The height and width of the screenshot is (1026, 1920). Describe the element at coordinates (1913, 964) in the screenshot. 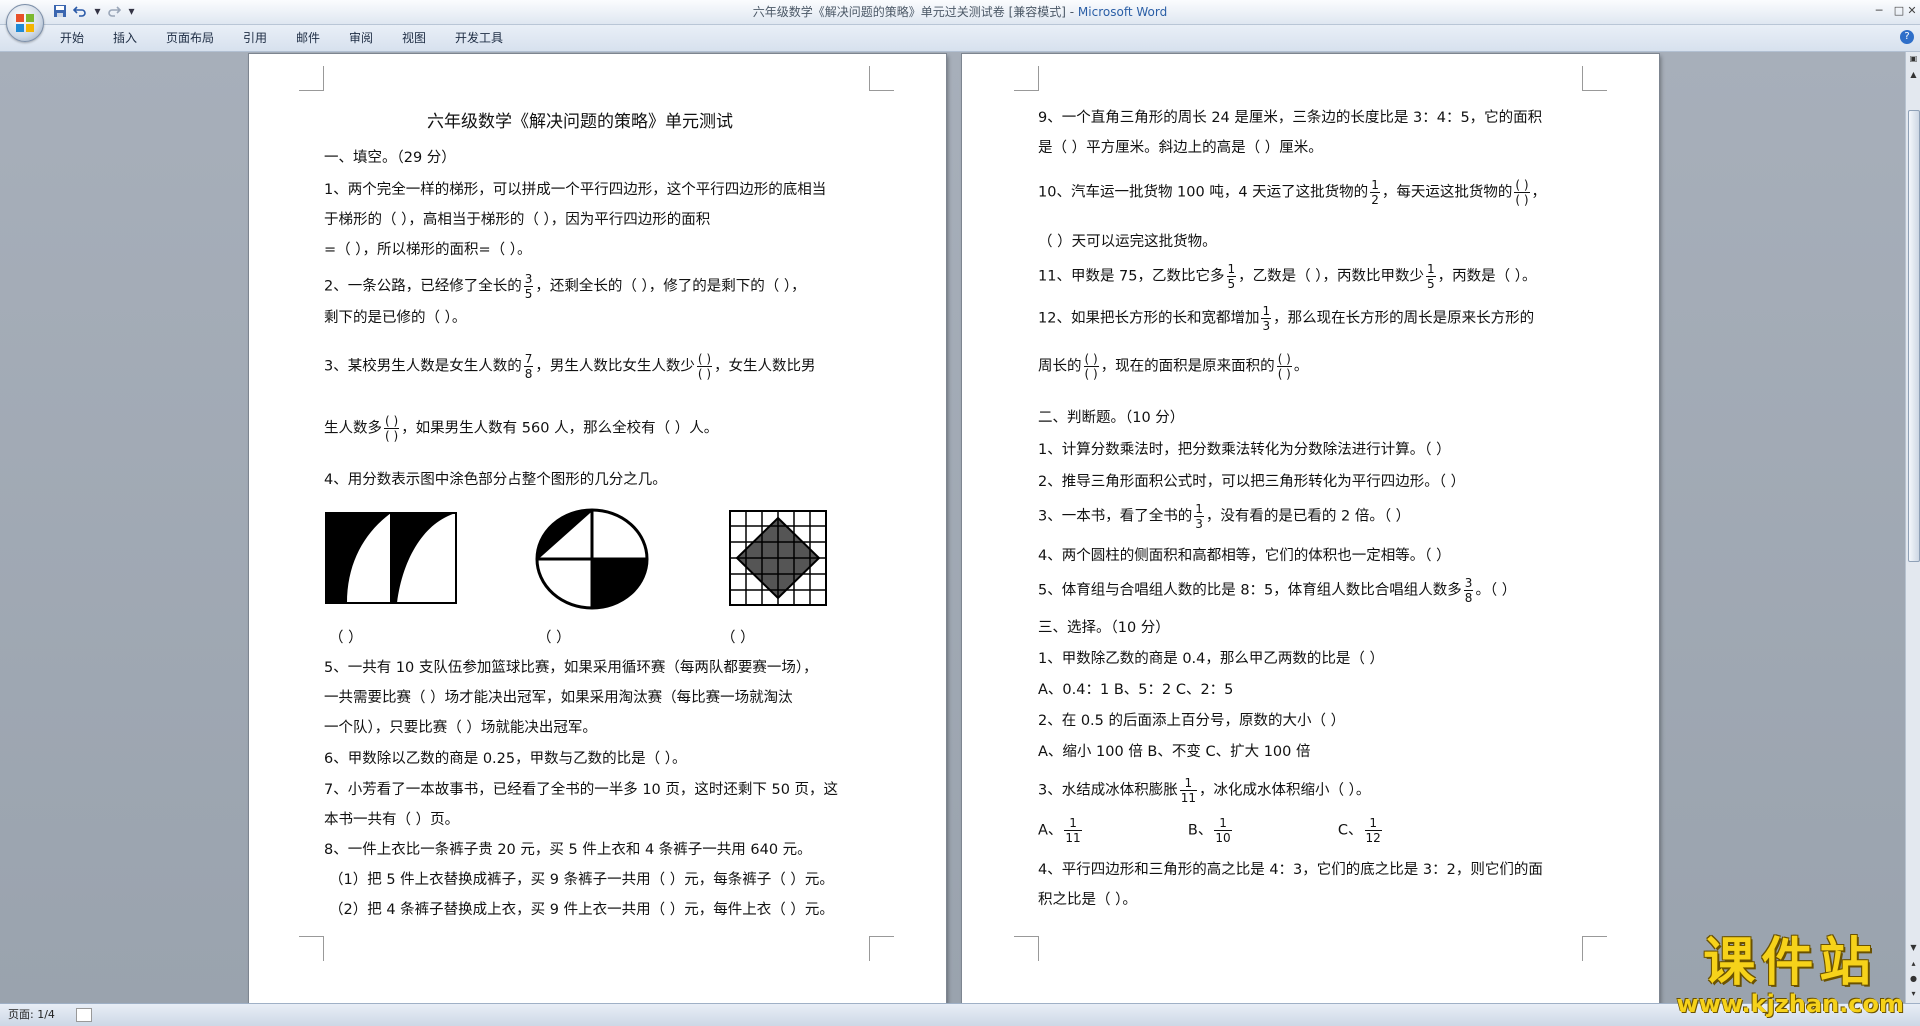

I see `previous-page-icon: ▴` at that location.